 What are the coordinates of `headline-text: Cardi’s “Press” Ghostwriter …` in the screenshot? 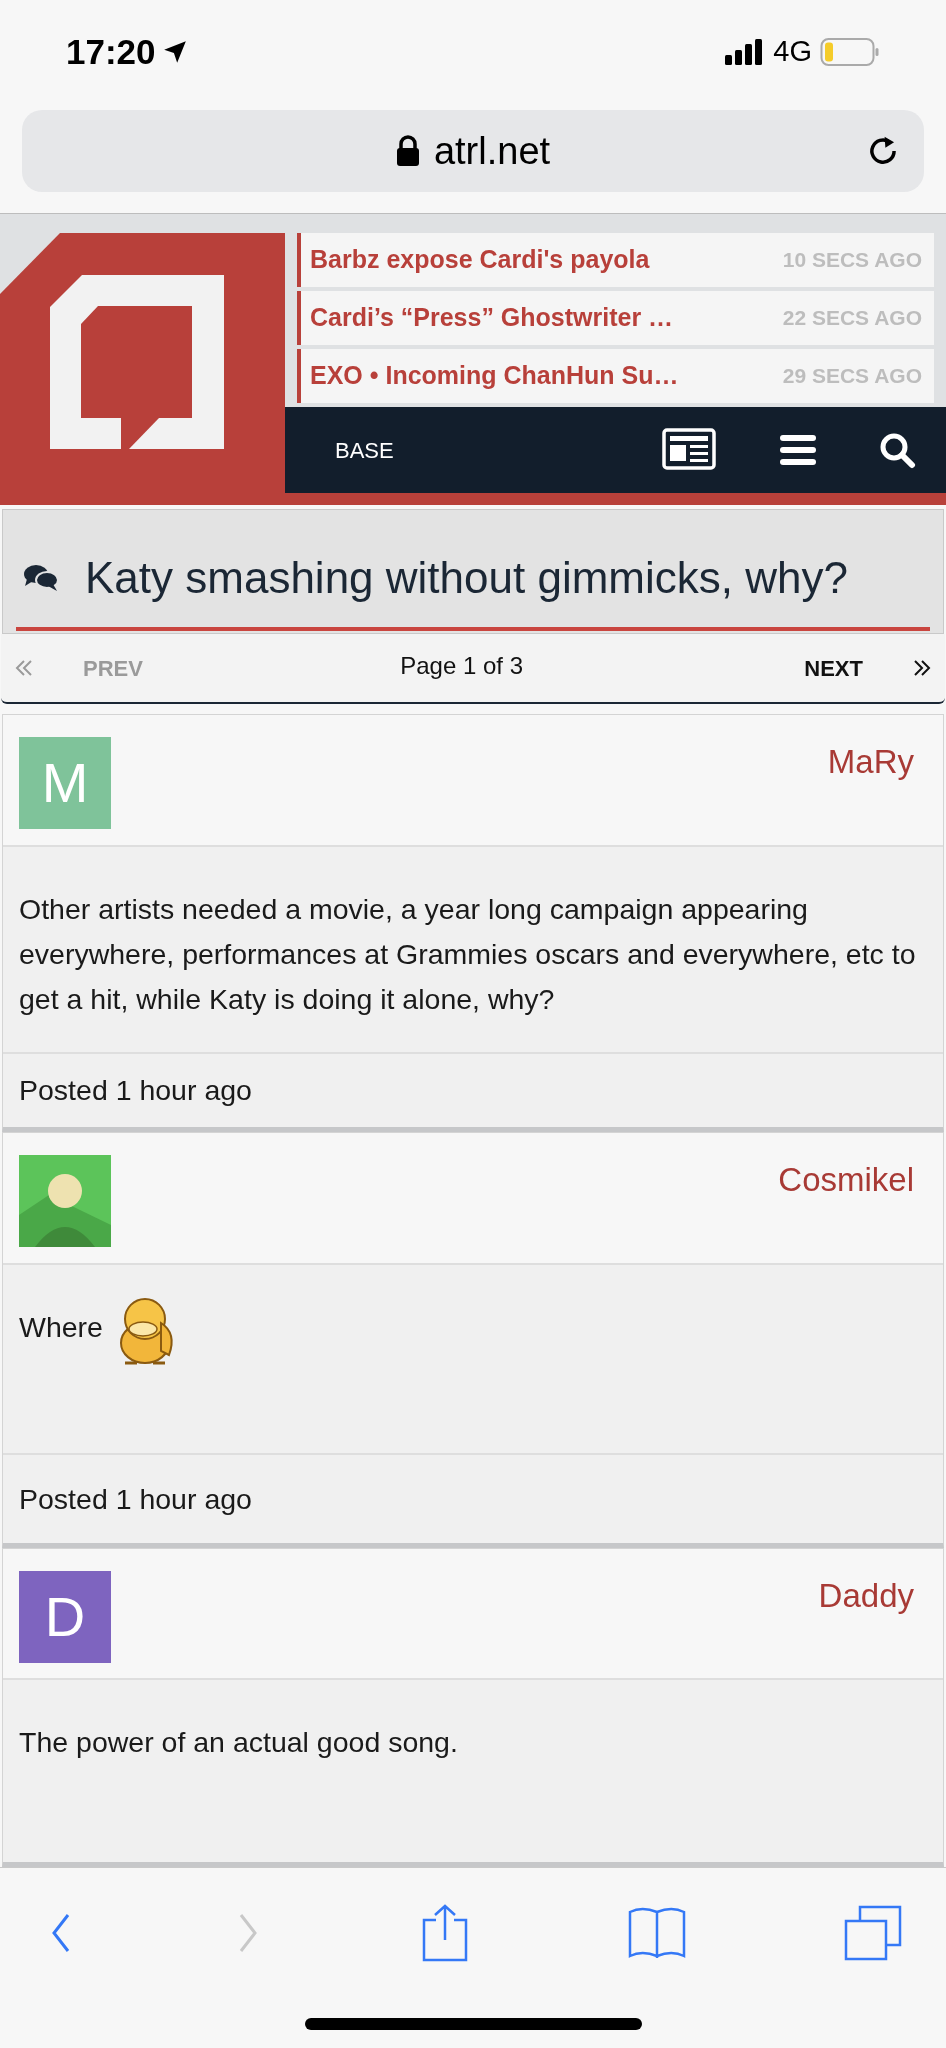 It's located at (492, 318).